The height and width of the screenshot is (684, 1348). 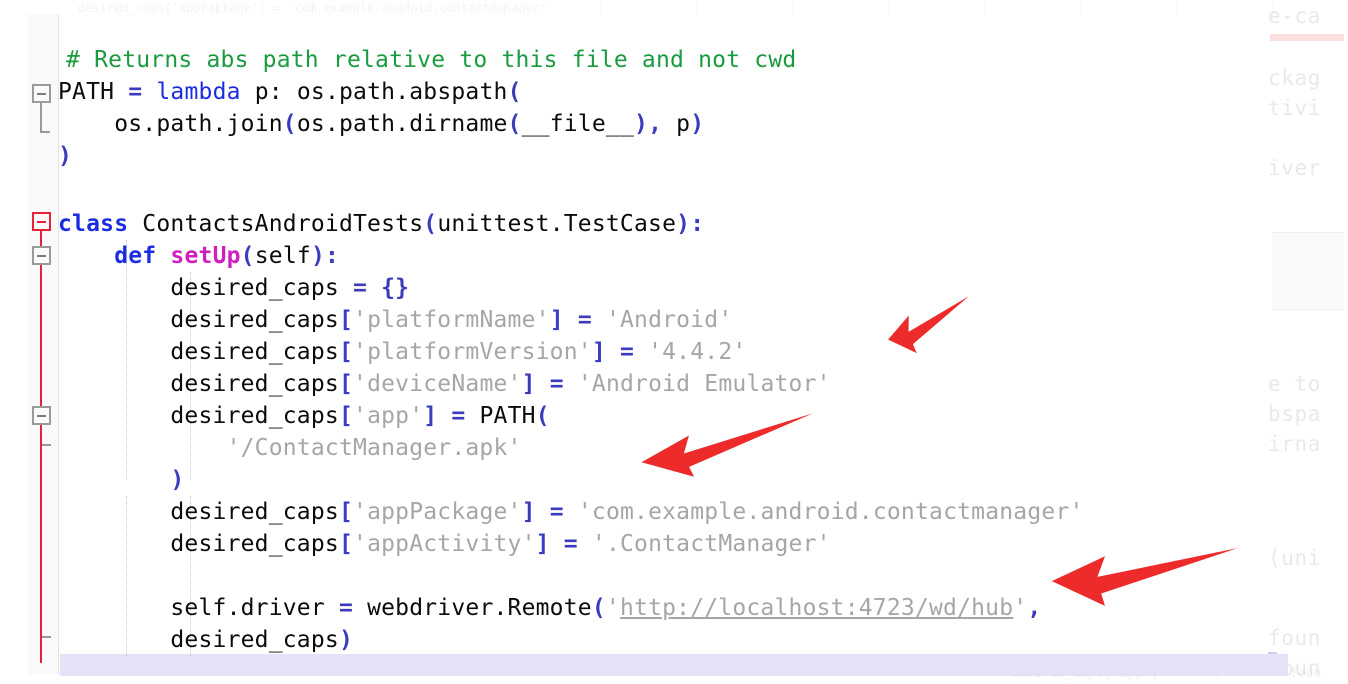 I want to click on fold-tick-apk-line, so click(x=46, y=445).